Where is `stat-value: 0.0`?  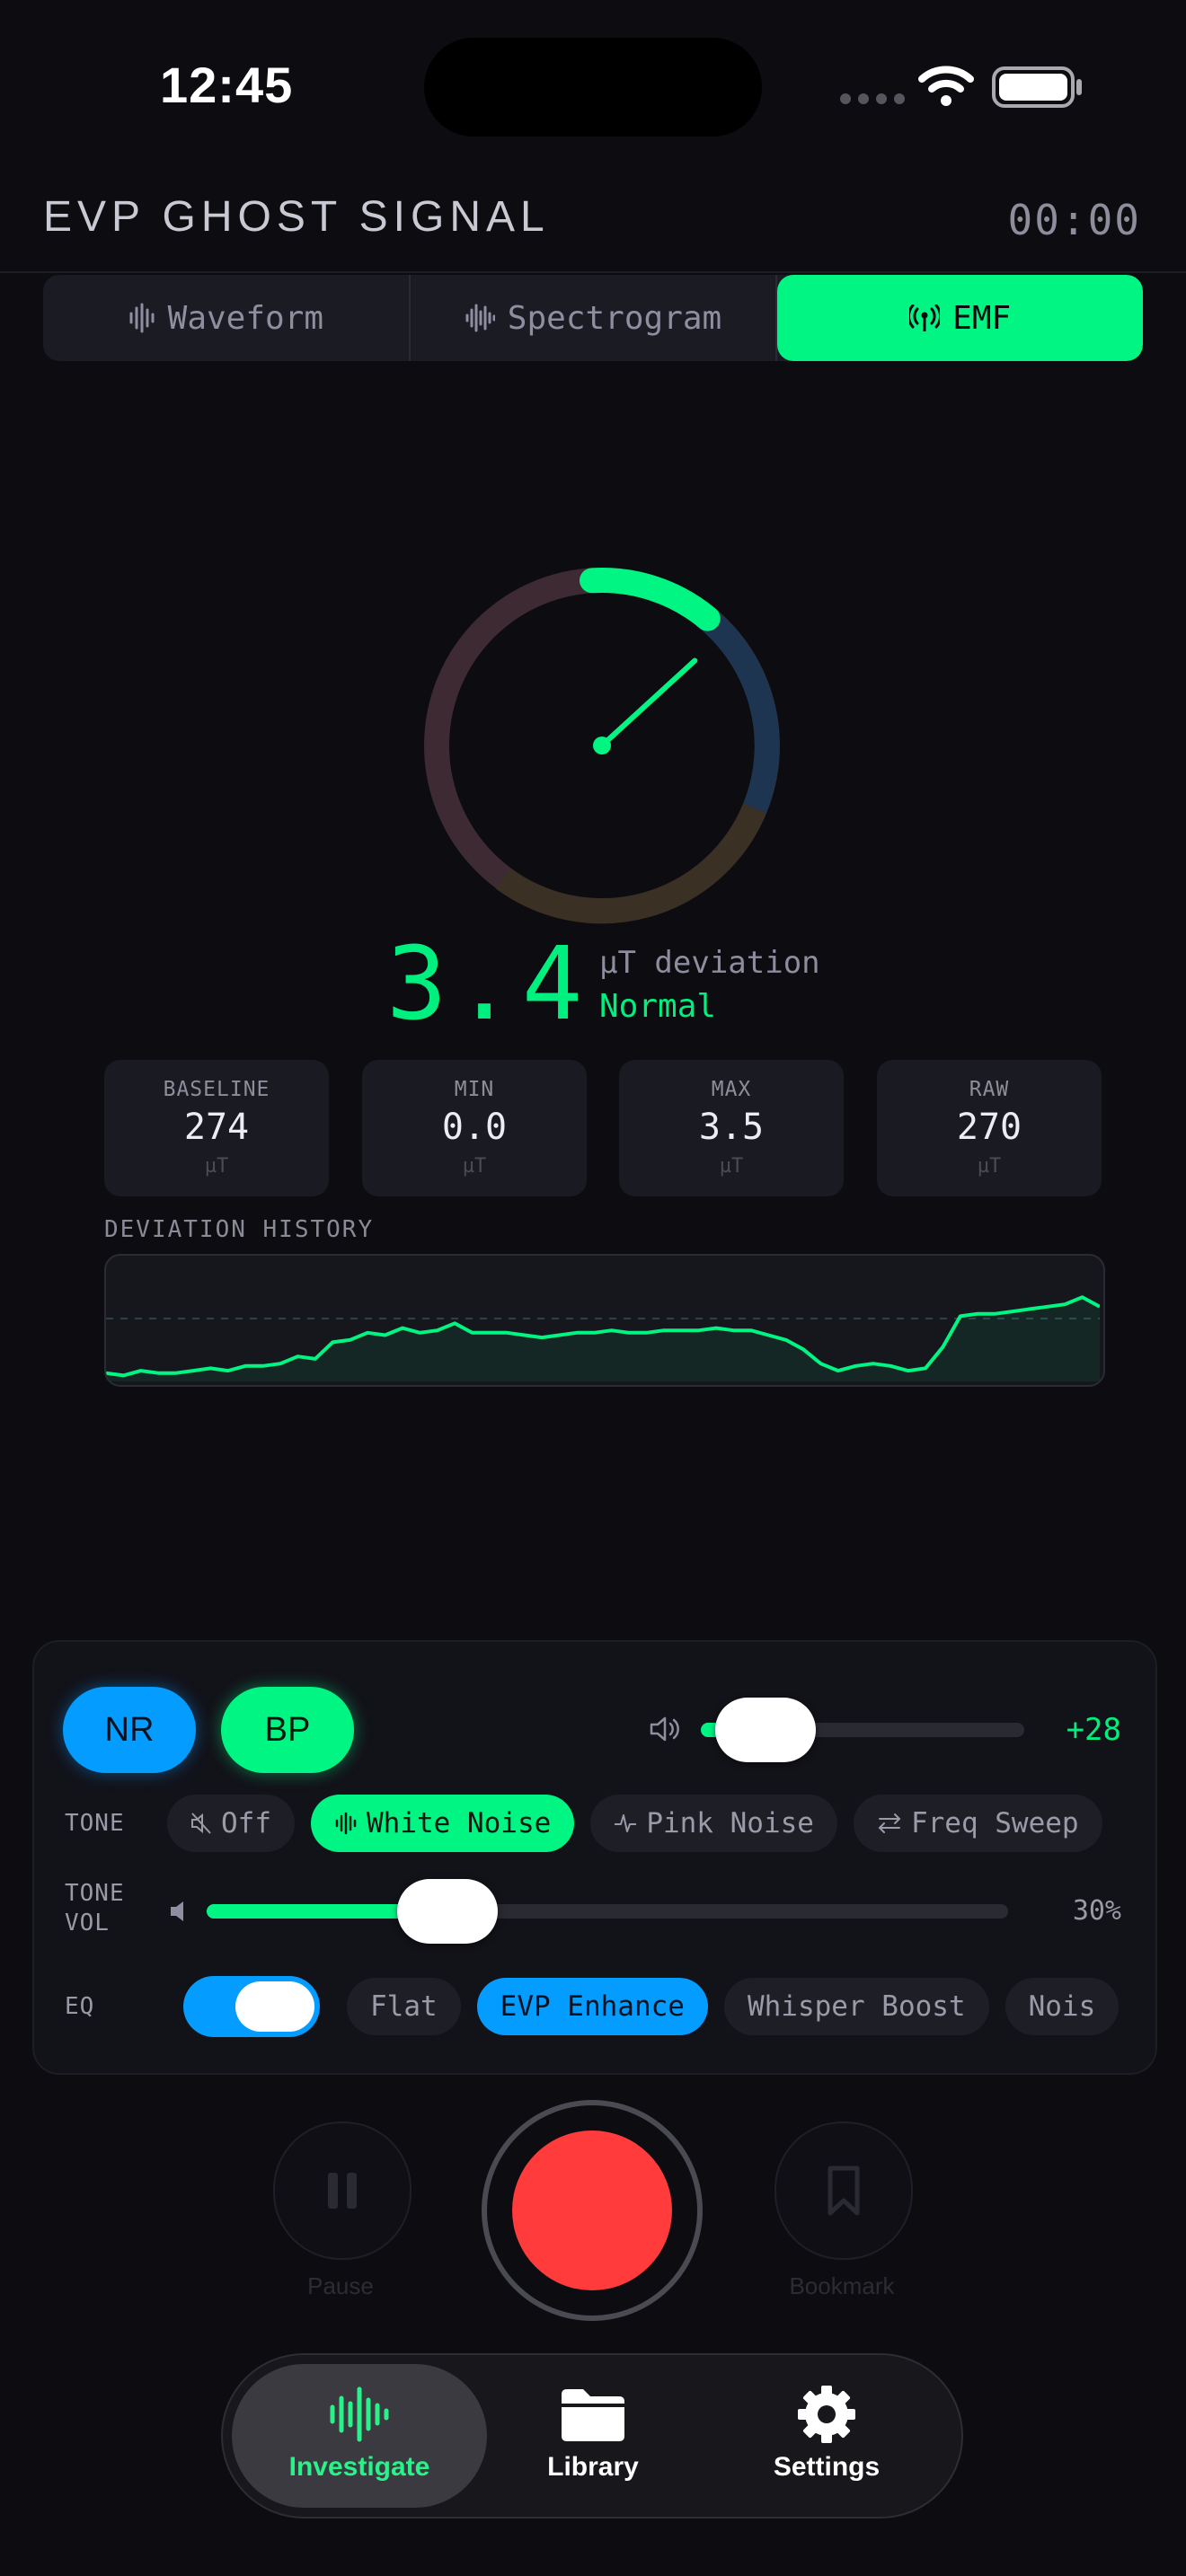
stat-value: 0.0 is located at coordinates (474, 1127).